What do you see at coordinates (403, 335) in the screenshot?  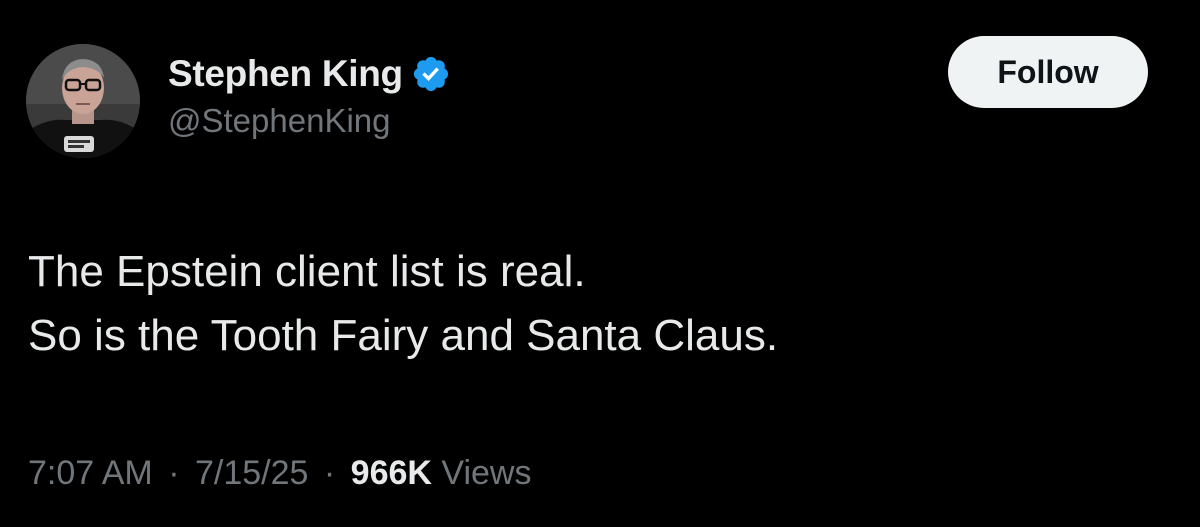 I see `tweet-text-line: So is the Tooth Fairy and Santa Claus.` at bounding box center [403, 335].